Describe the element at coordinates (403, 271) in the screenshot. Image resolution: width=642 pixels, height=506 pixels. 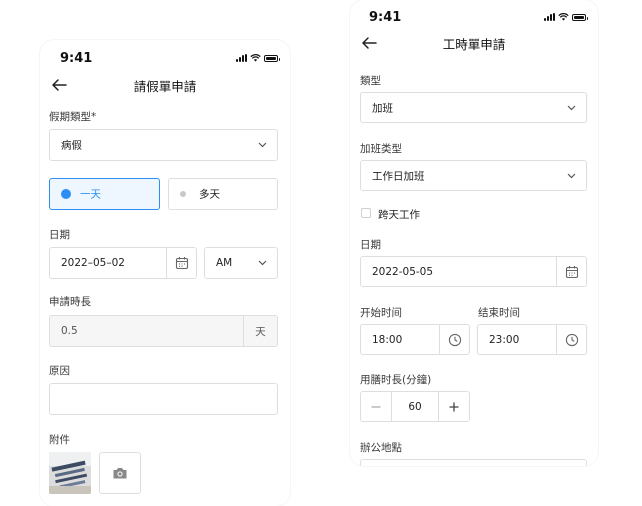
I see `date-value: 2022-05-05` at that location.